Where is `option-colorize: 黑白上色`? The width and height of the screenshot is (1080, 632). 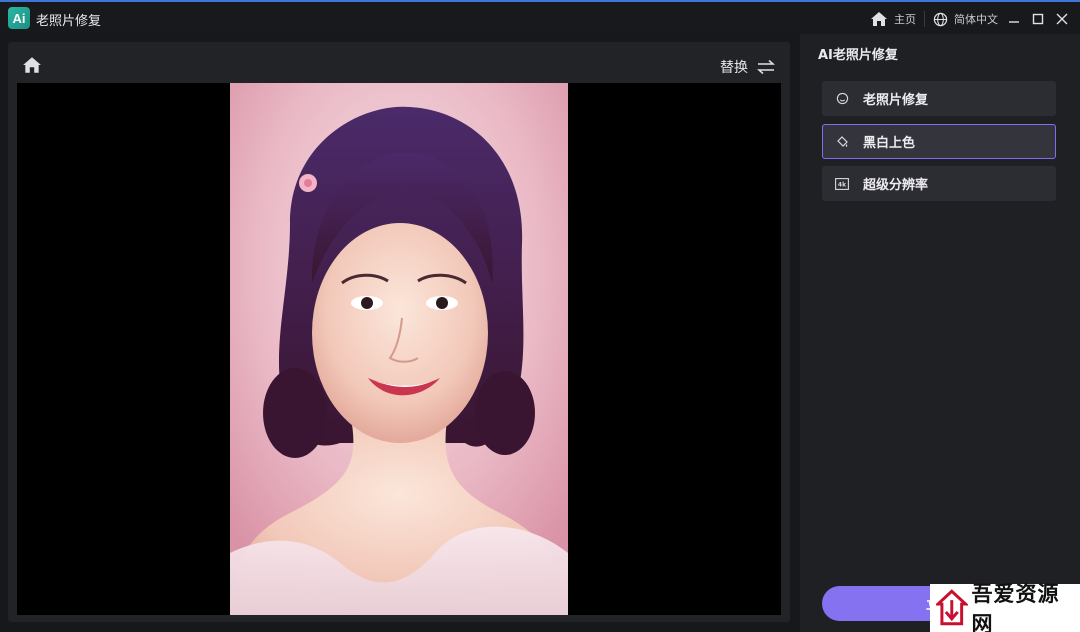
option-colorize: 黑白上色 is located at coordinates (939, 141).